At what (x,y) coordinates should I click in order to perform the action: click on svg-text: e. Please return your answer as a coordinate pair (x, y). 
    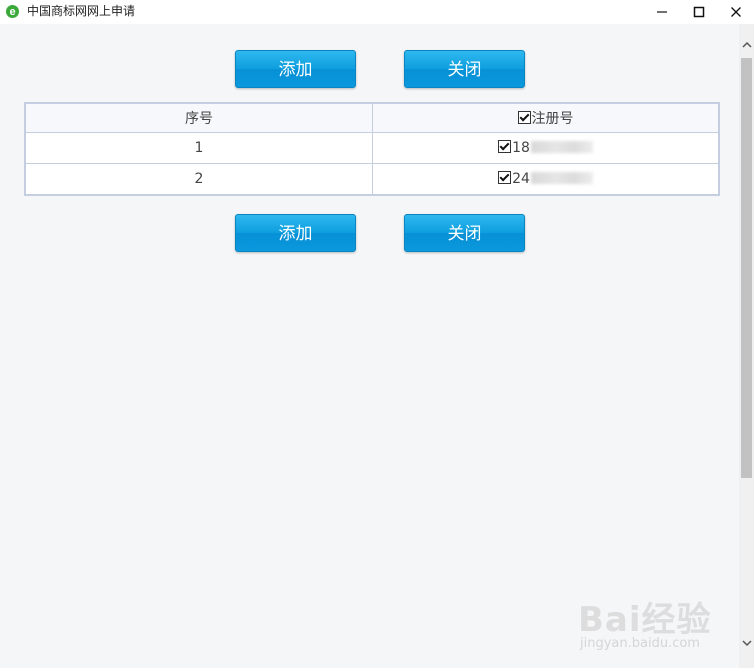
    Looking at the image, I should click on (12, 12).